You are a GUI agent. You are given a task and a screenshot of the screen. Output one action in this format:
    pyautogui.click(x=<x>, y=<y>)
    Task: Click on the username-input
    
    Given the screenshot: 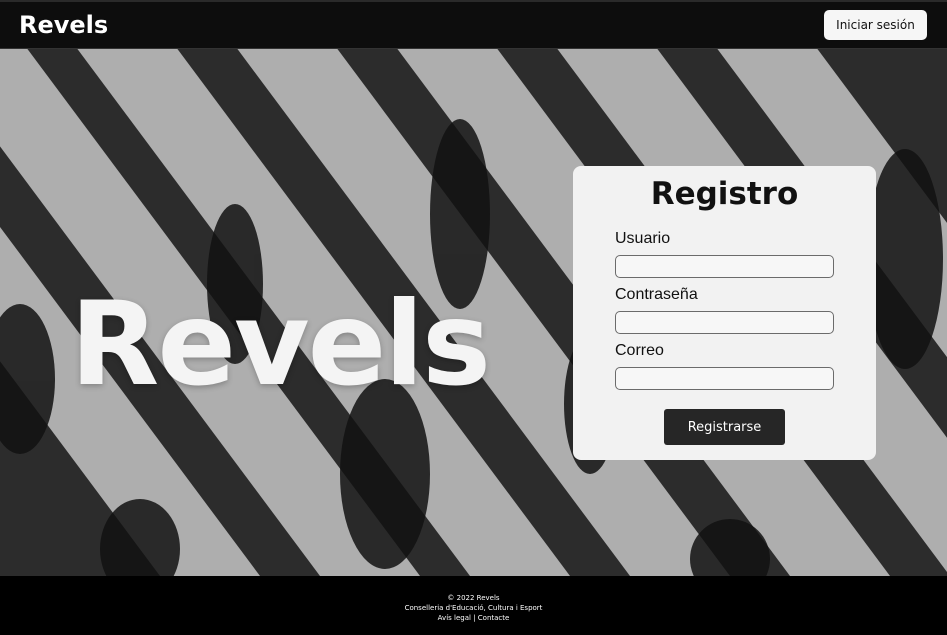 What is the action you would take?
    pyautogui.click(x=724, y=266)
    